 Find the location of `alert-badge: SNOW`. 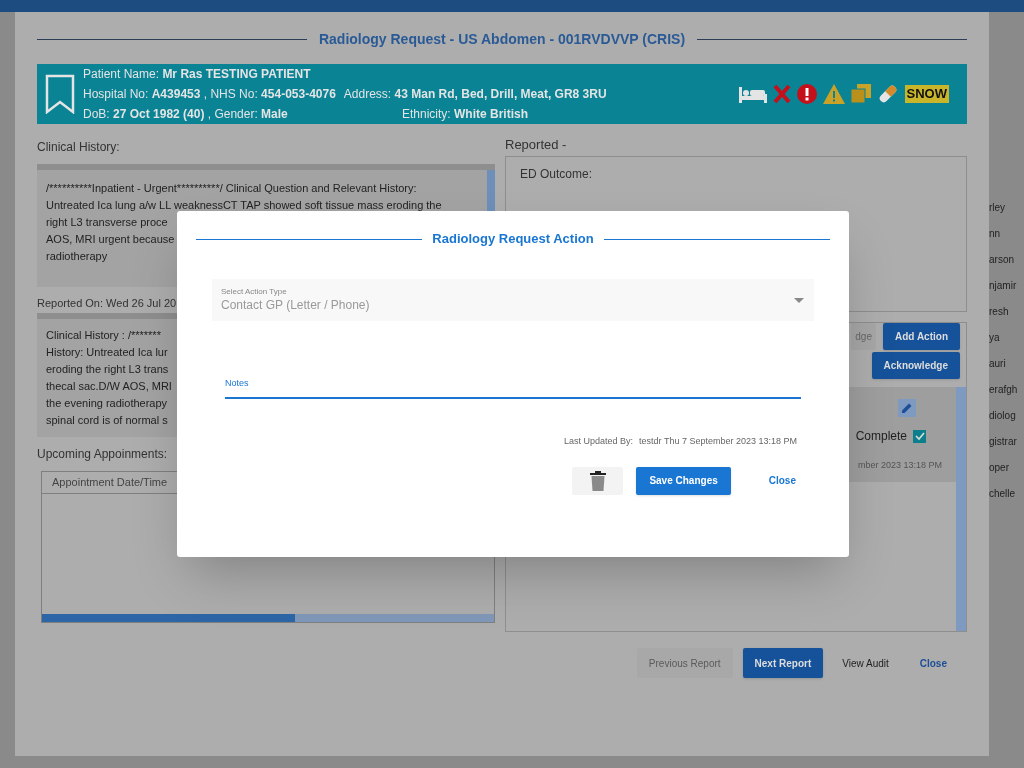

alert-badge: SNOW is located at coordinates (926, 94).